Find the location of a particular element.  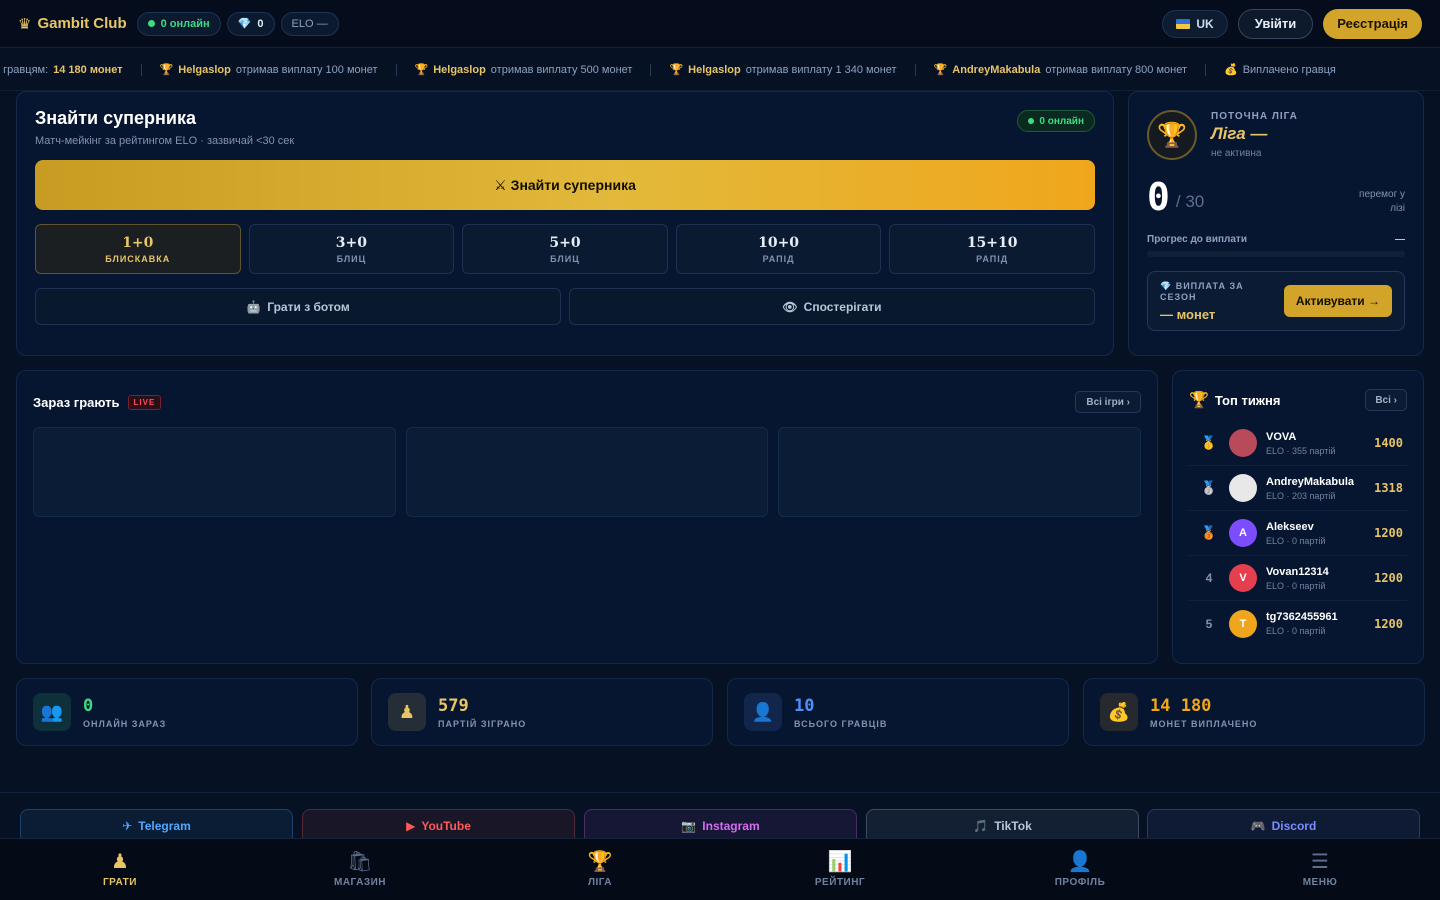

leaderboard-row: 🥇 VOVA ELO · 355 партій 1400 is located at coordinates (1298, 443).